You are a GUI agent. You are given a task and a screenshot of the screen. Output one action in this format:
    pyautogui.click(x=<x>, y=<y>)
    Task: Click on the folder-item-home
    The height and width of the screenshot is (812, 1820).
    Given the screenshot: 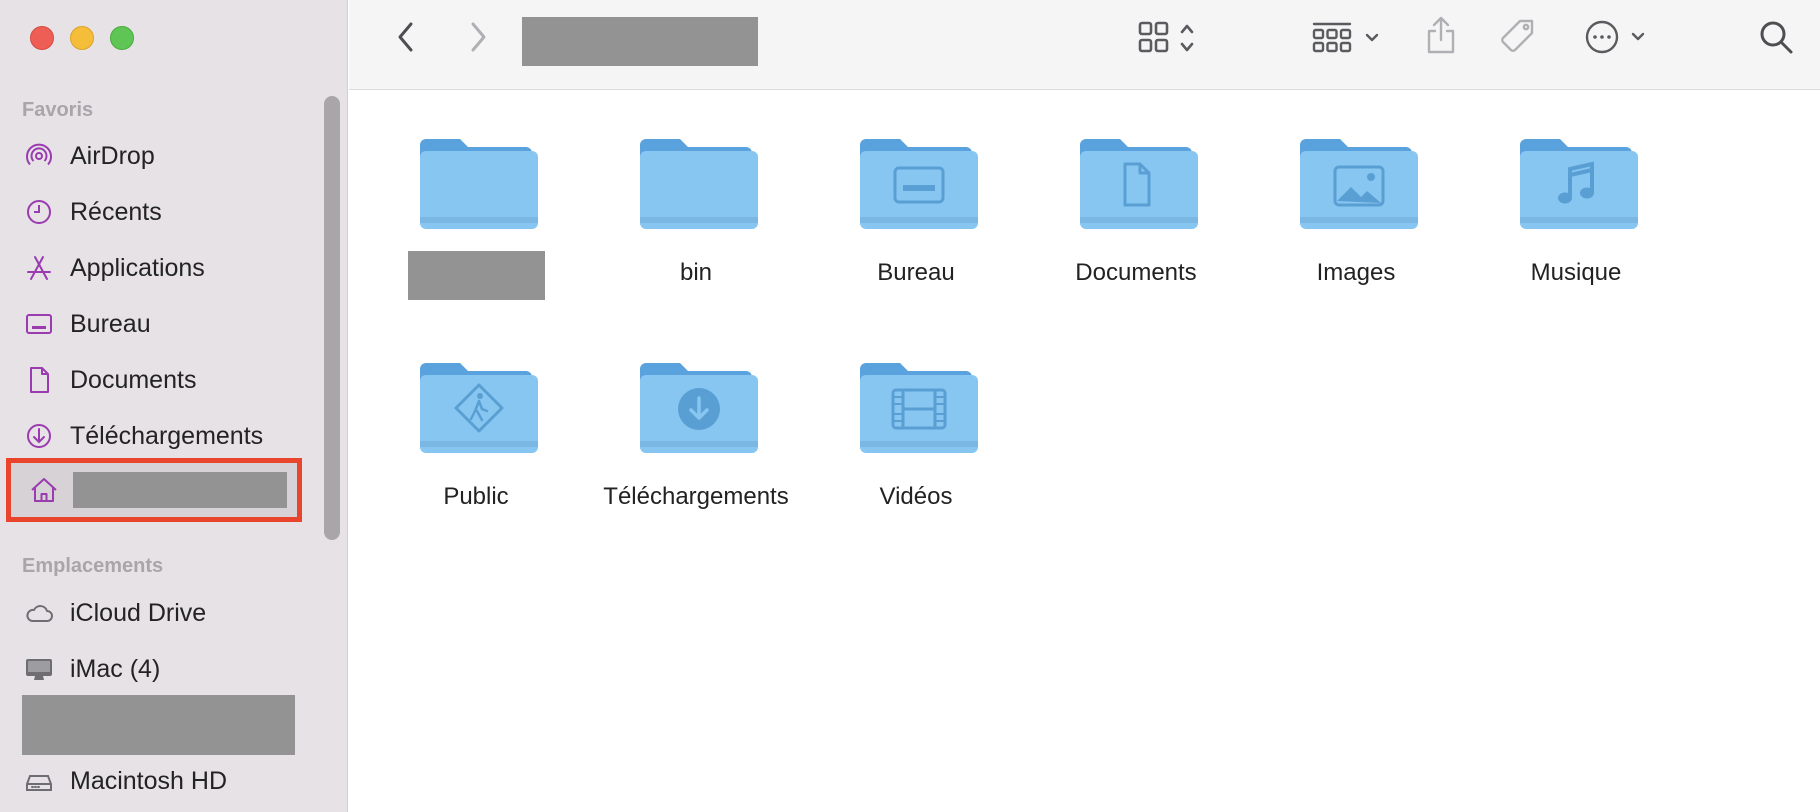 What is the action you would take?
    pyautogui.click(x=476, y=215)
    